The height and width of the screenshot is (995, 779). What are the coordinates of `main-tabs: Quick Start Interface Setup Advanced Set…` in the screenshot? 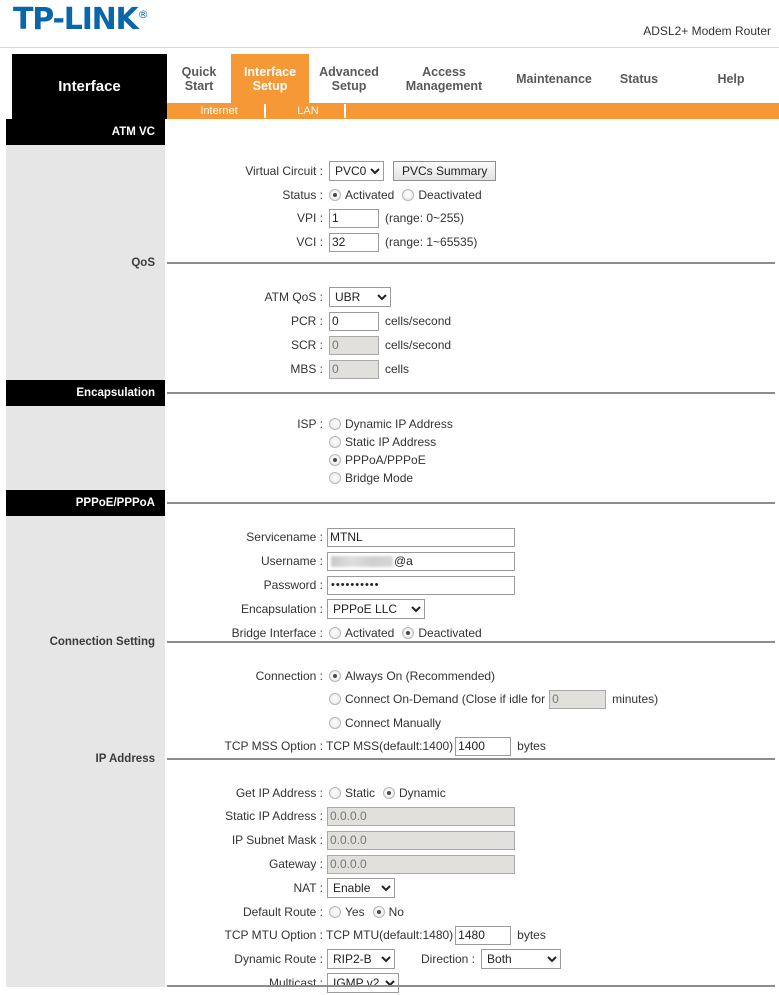 It's located at (473, 78).